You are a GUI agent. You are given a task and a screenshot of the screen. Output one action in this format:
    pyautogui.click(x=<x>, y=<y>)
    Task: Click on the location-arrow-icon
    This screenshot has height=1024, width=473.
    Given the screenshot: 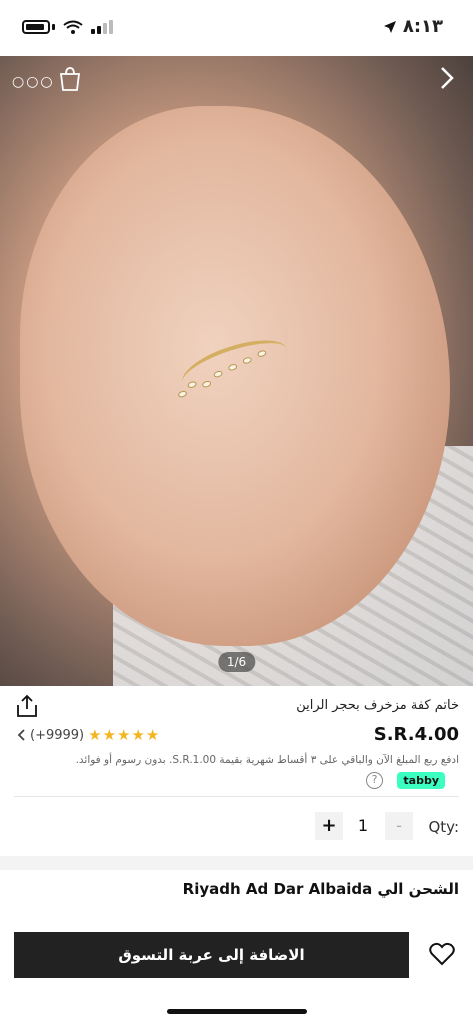 What is the action you would take?
    pyautogui.click(x=389, y=26)
    